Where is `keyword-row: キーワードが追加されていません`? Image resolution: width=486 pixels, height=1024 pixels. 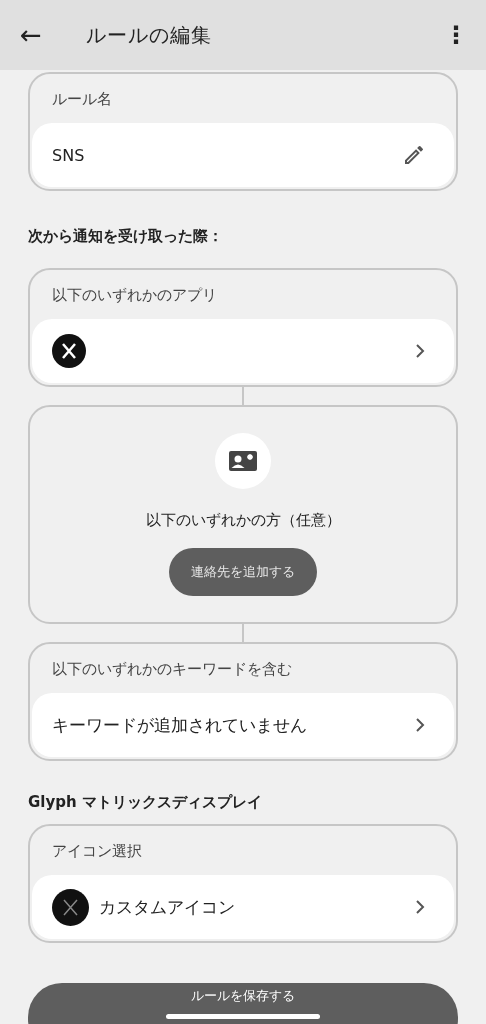 keyword-row: キーワードが追加されていません is located at coordinates (243, 725).